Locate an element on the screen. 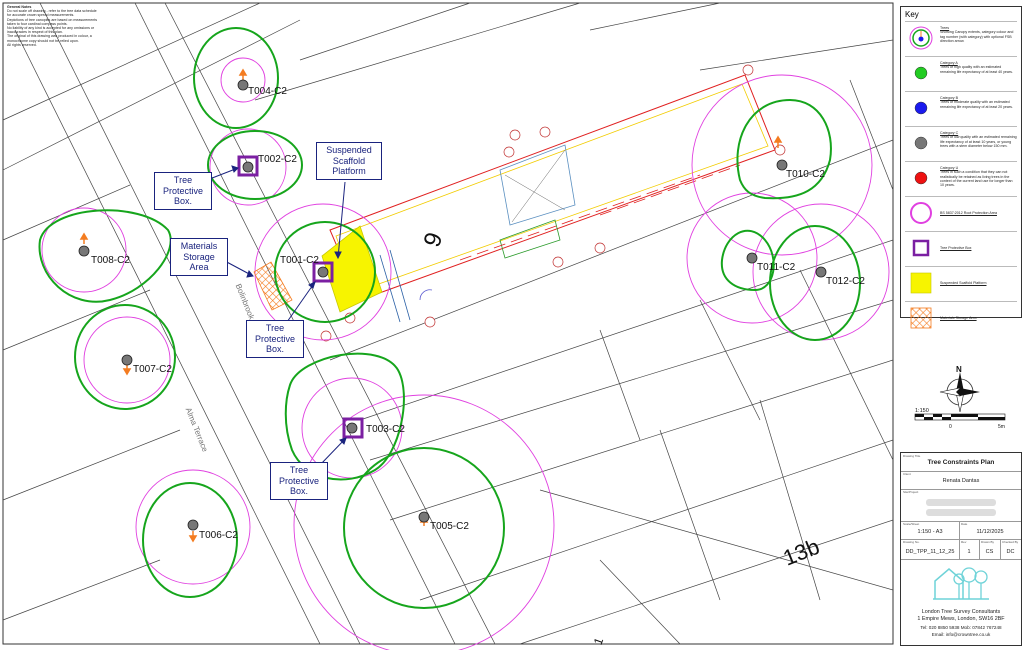 This screenshot has width=1024, height=650. callout-pointers is located at coordinates (276, 315).